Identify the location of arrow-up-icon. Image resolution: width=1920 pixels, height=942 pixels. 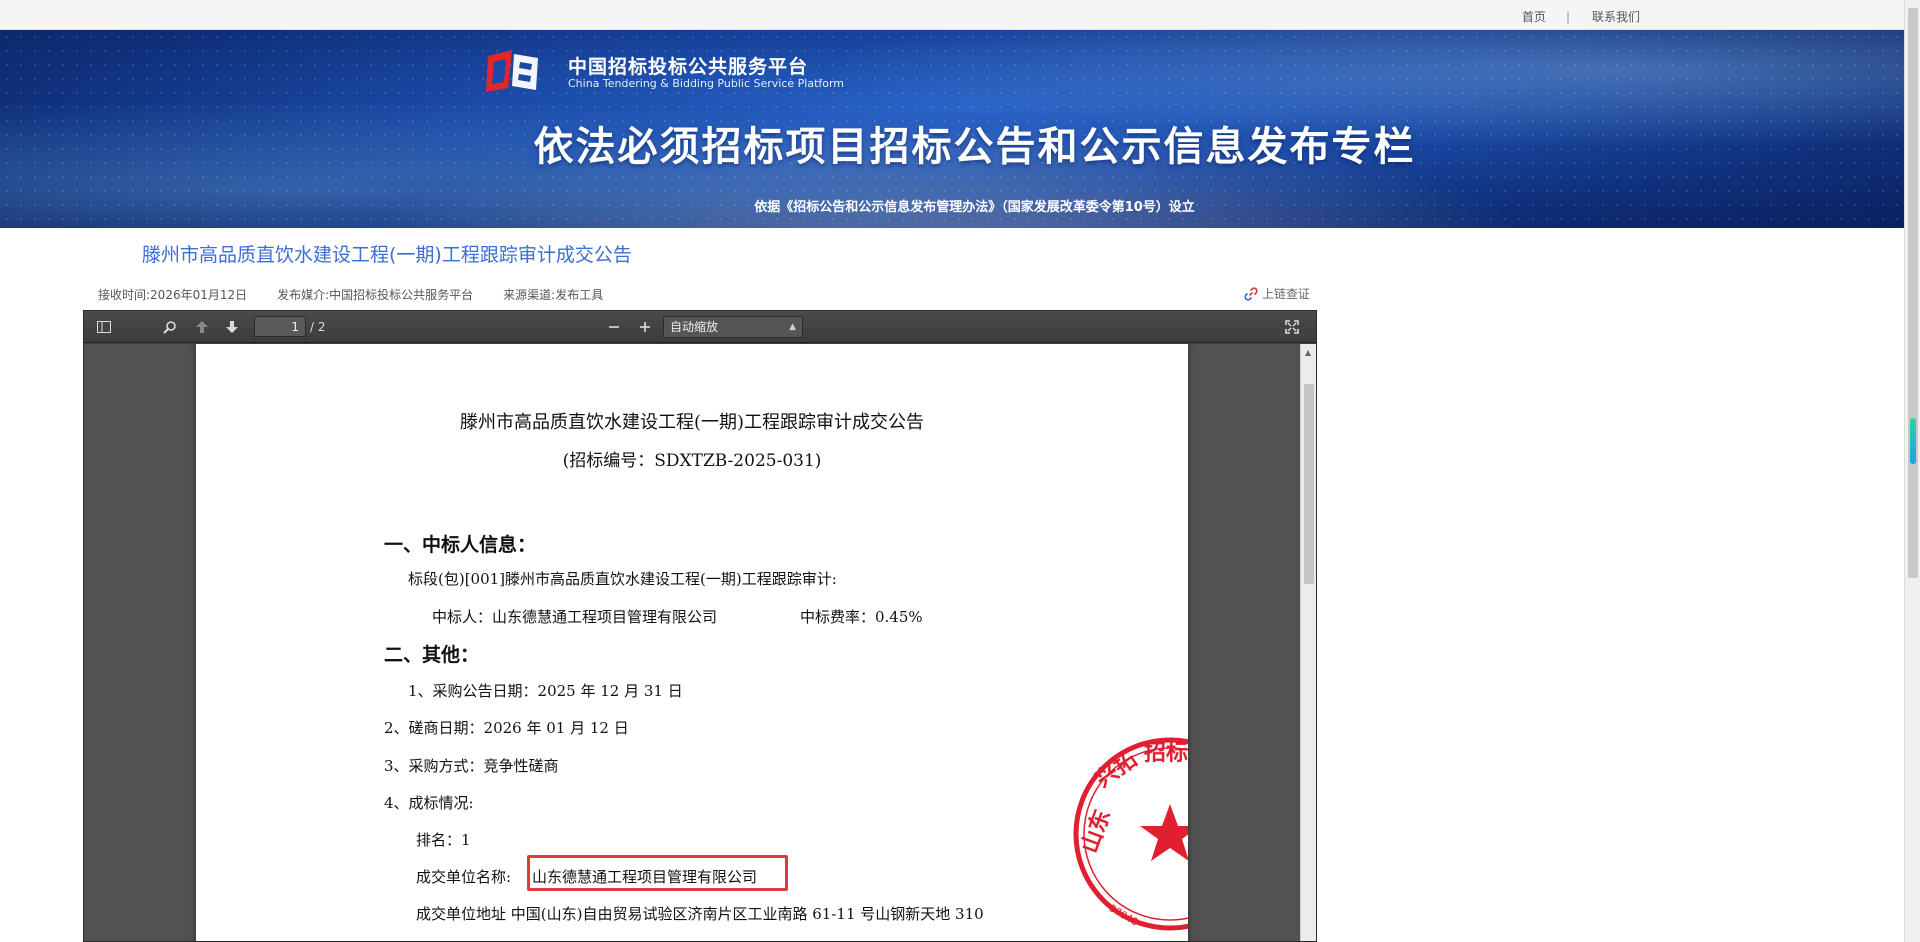
(202, 327).